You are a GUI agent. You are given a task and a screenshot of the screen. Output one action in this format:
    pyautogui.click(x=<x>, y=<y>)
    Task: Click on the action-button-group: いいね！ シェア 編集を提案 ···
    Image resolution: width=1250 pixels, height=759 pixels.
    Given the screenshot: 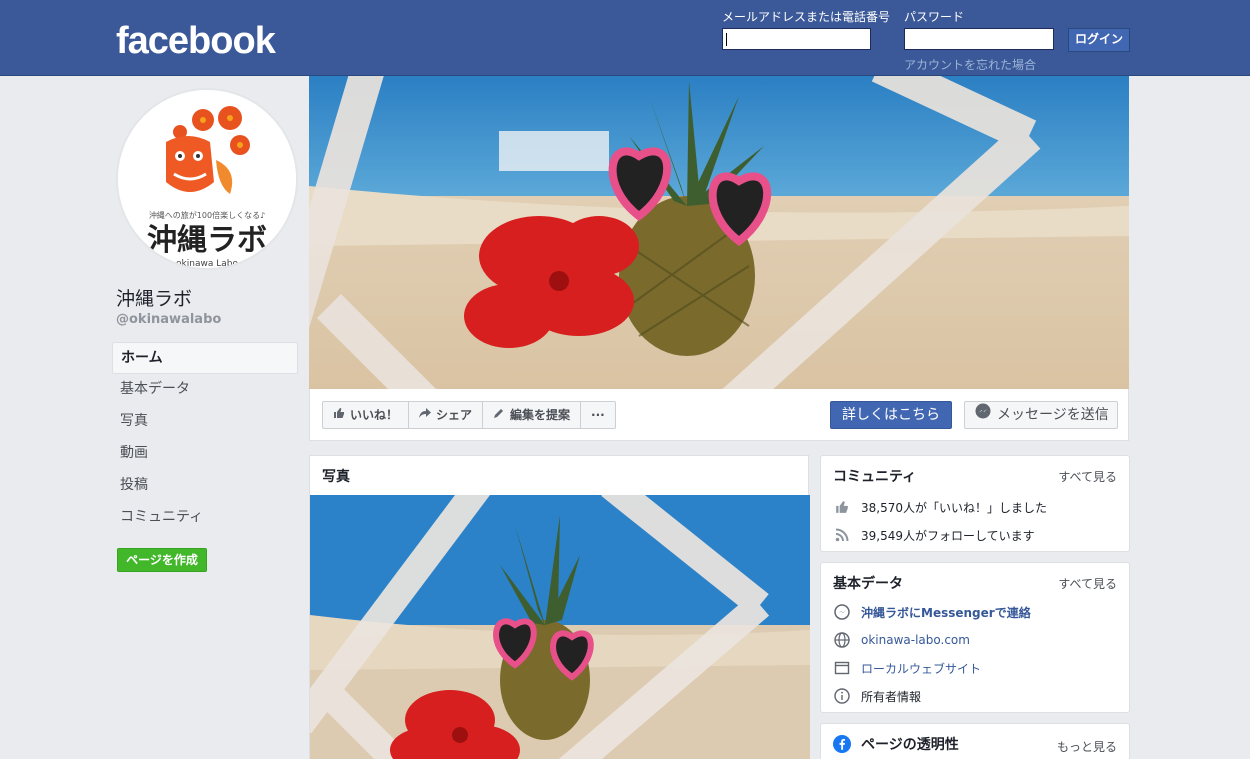 What is the action you would take?
    pyautogui.click(x=469, y=415)
    